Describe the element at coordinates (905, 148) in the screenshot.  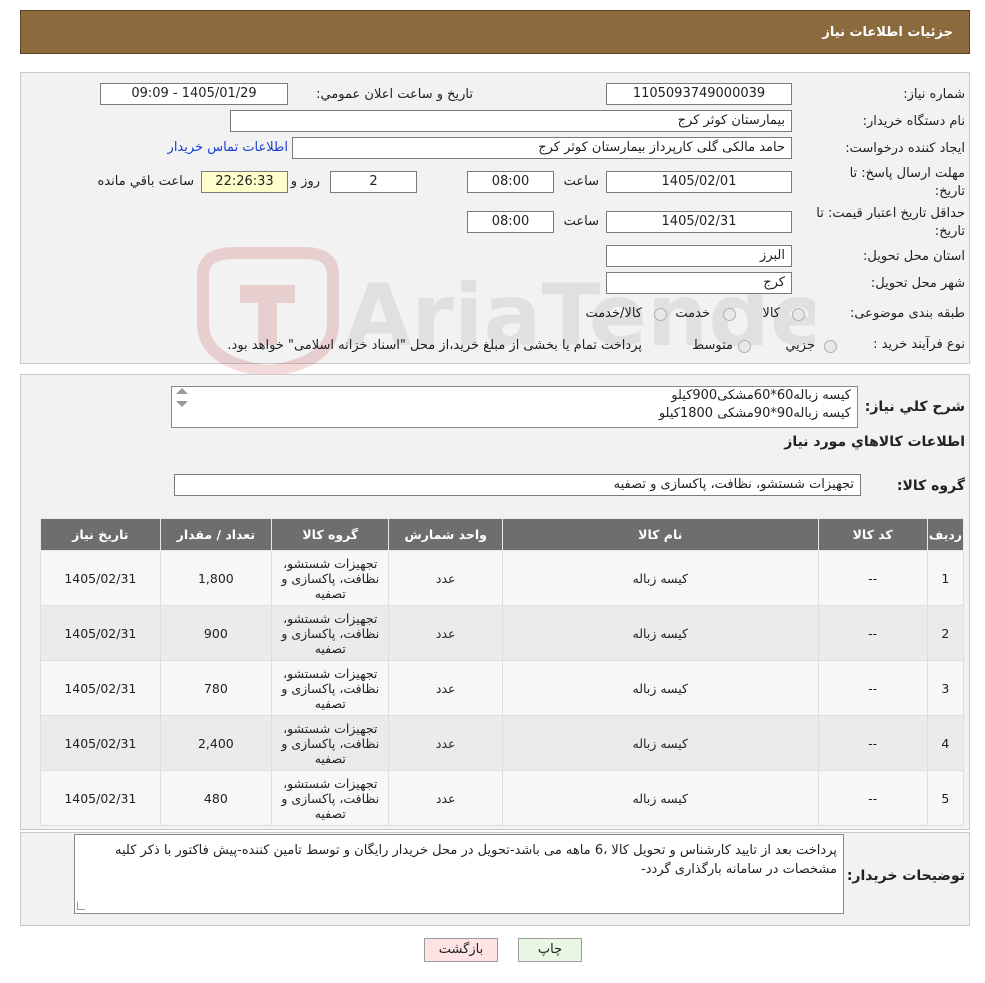
I see `requester-label: ايجاد کننده درخواست:` at that location.